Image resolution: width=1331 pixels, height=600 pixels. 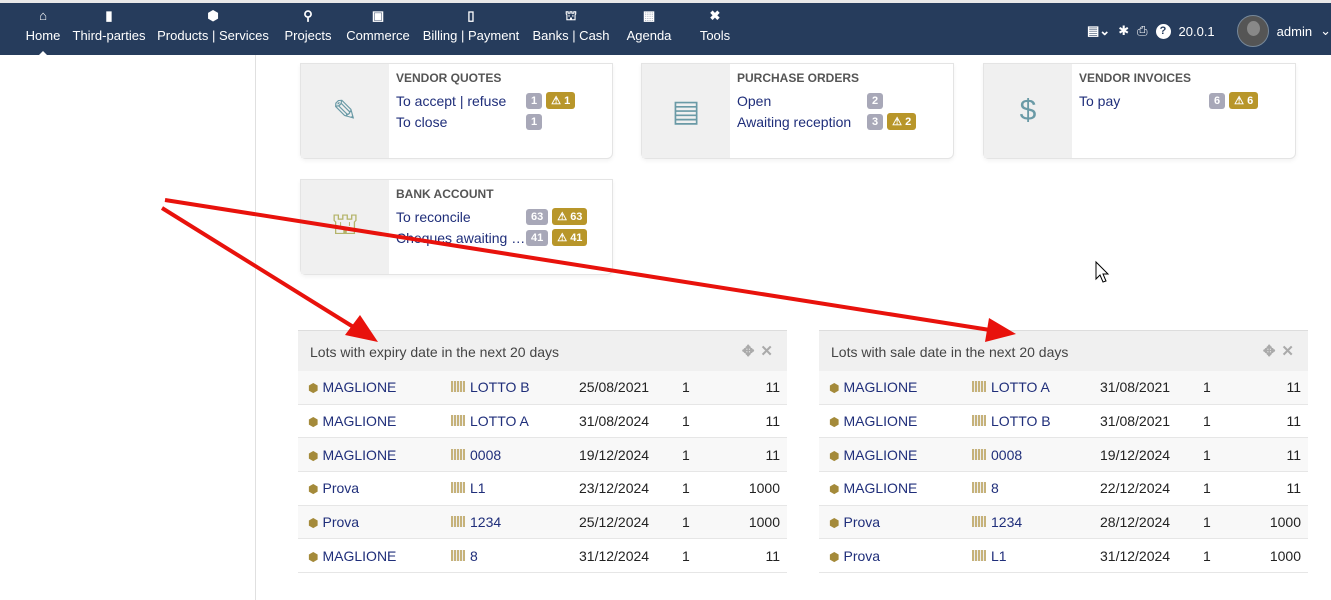 I want to click on card-line: Cheques awaiting deposit41⚠ 41, so click(x=501, y=237).